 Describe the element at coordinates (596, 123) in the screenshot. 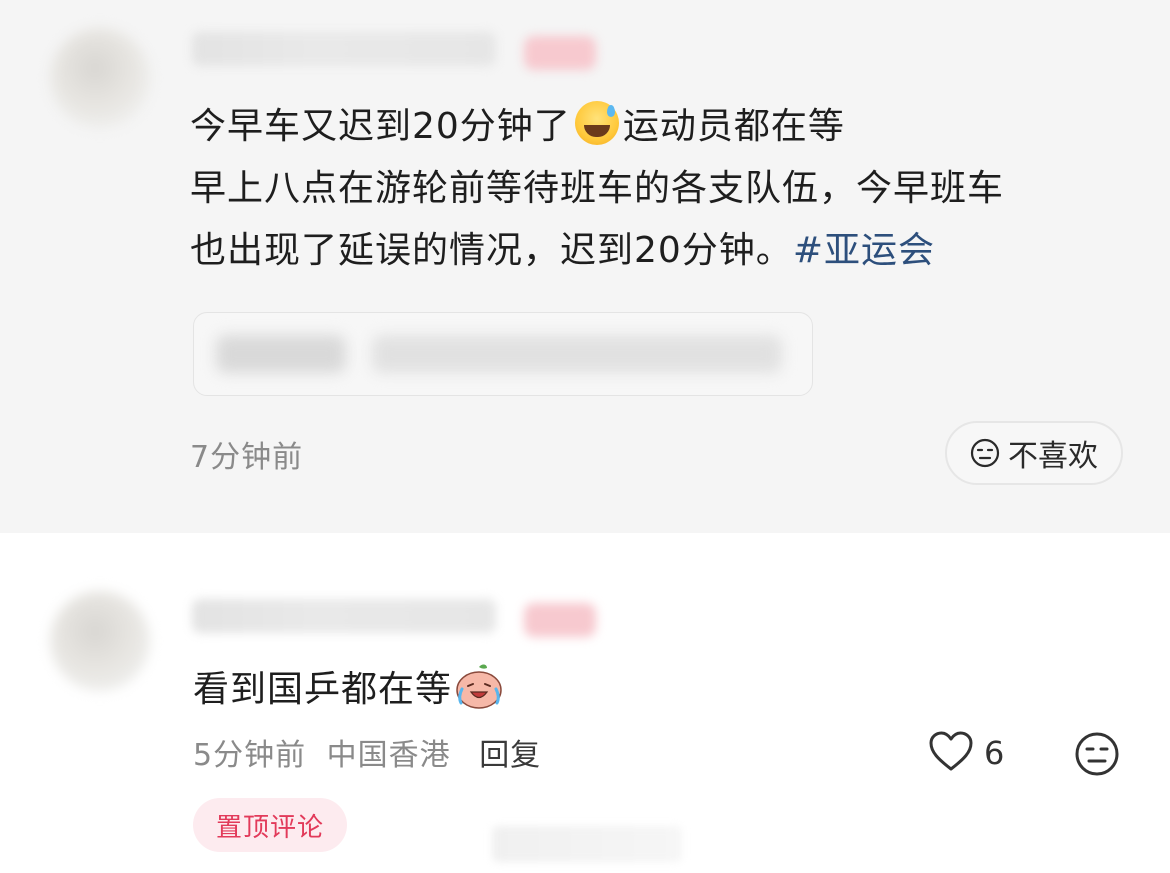

I see `grinning-sweat-emoji-icon` at that location.